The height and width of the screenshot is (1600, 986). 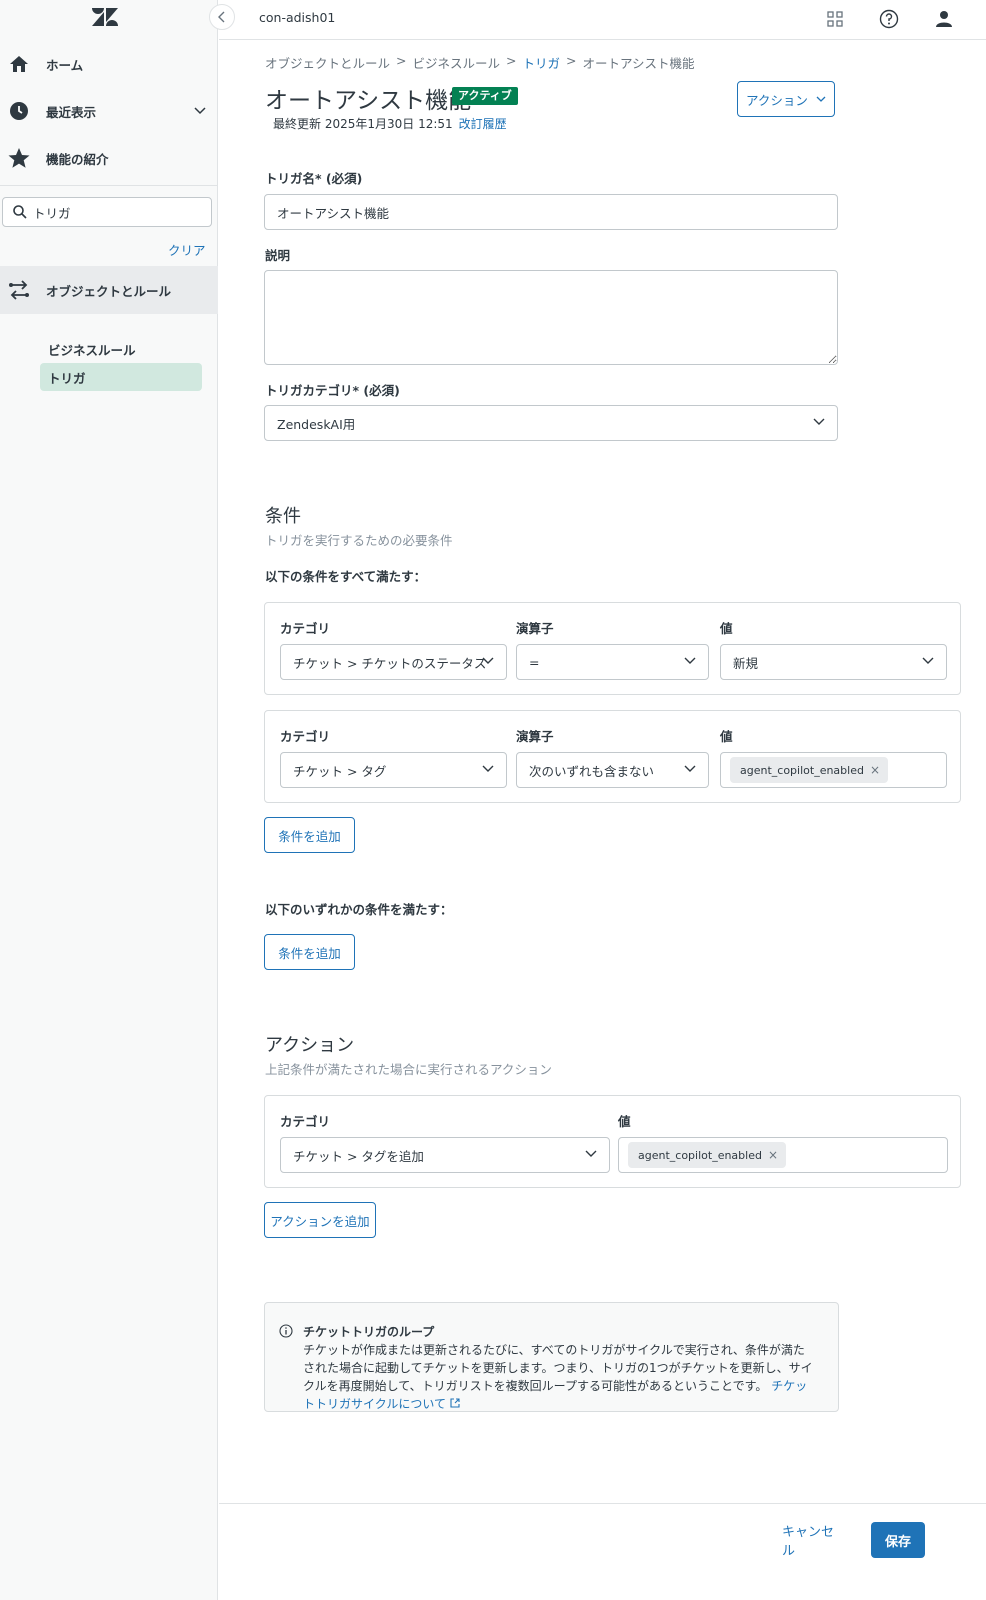 What do you see at coordinates (309, 952) in the screenshot?
I see `add-condition-any-button: 条件を追加` at bounding box center [309, 952].